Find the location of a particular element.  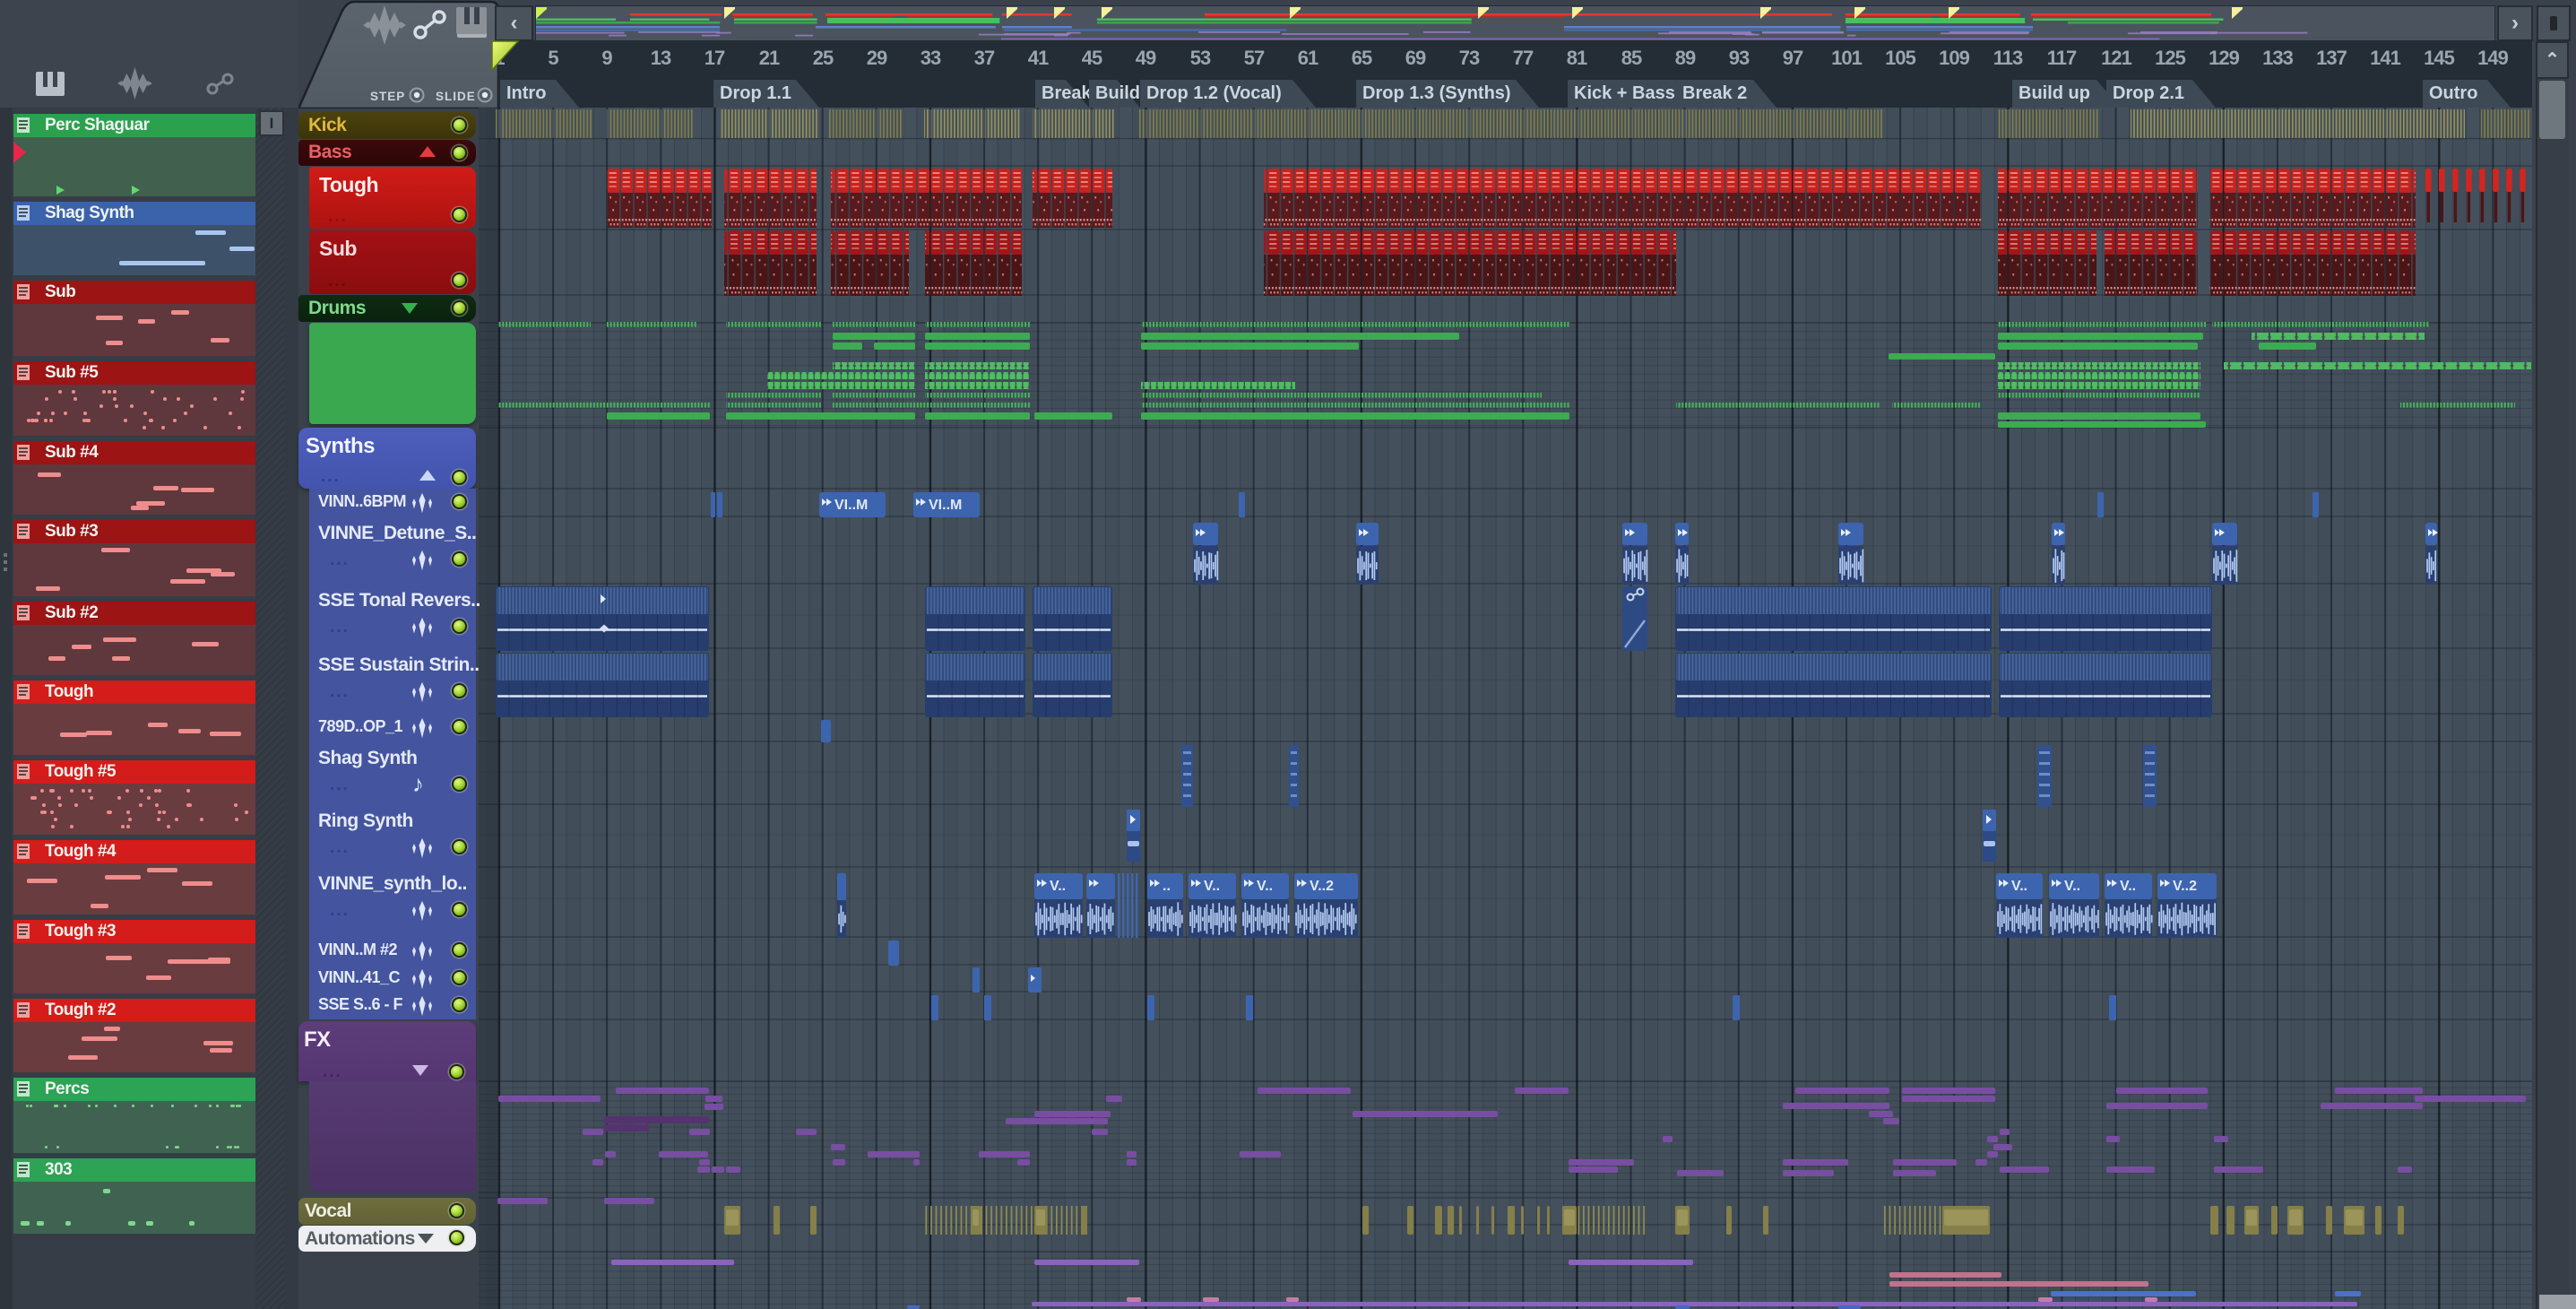

svg-text: SLIDE is located at coordinates (456, 96).